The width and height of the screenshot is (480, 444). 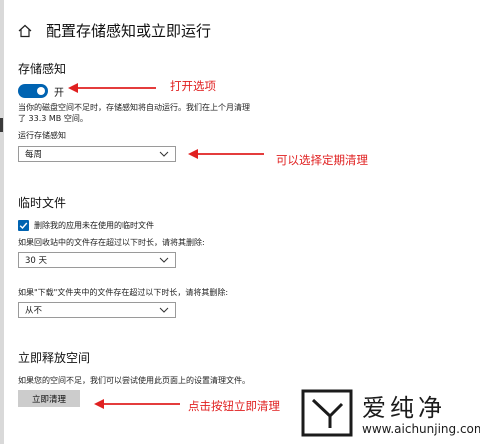 What do you see at coordinates (322, 160) in the screenshot?
I see `annotation-schedule: 可以选择定期清理` at bounding box center [322, 160].